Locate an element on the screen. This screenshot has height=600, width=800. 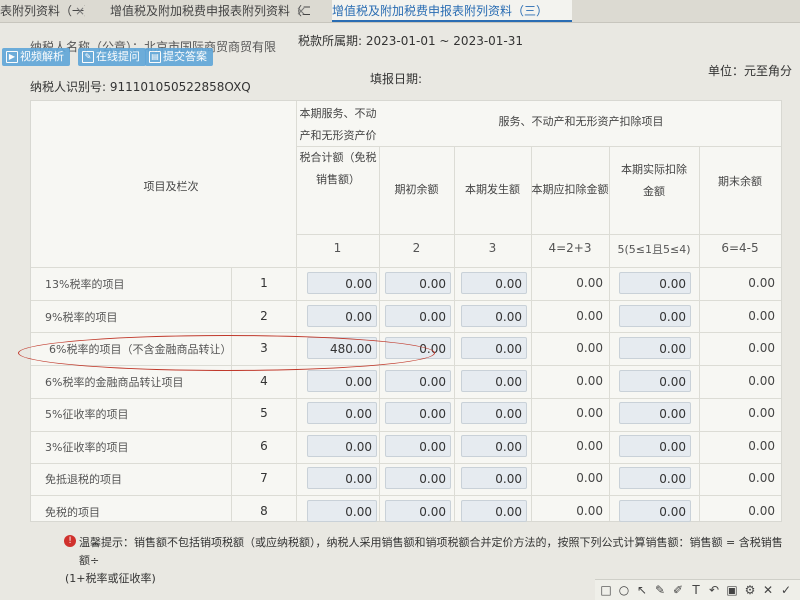
online-question-button: ✎ 在线提问 is located at coordinates (112, 57).